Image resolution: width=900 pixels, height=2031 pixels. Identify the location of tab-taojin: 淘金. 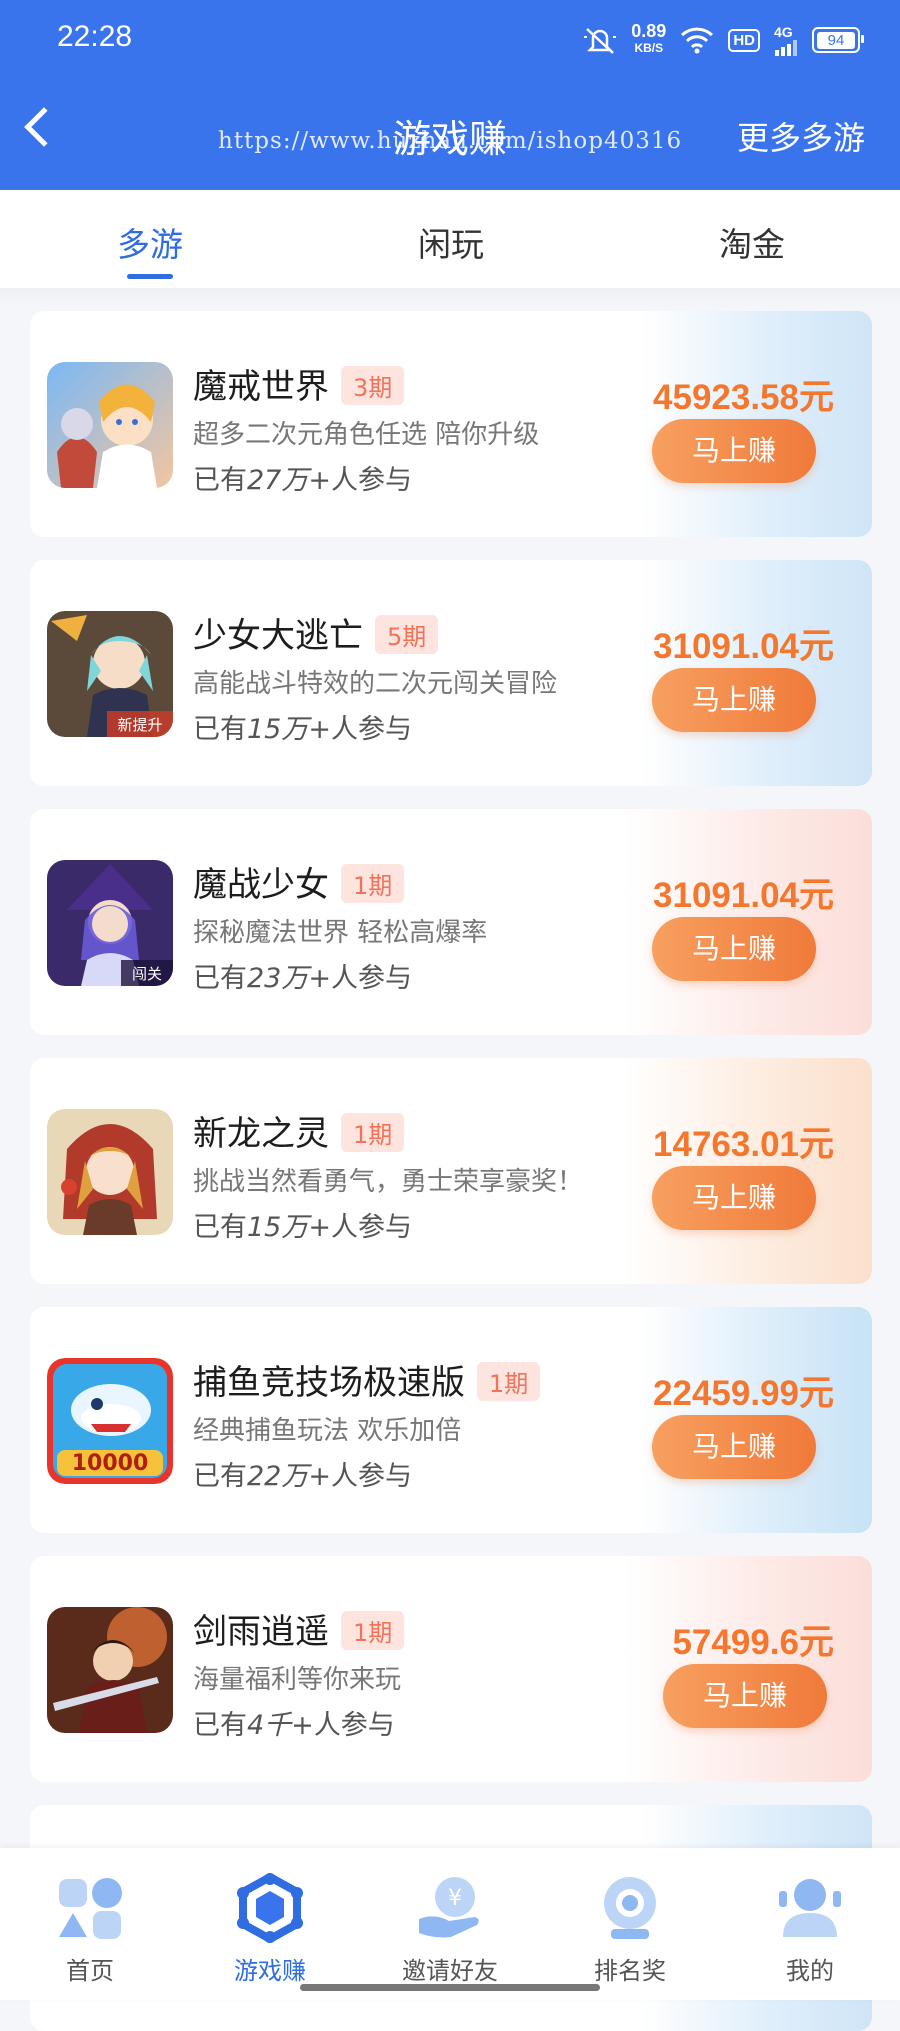
(752, 242).